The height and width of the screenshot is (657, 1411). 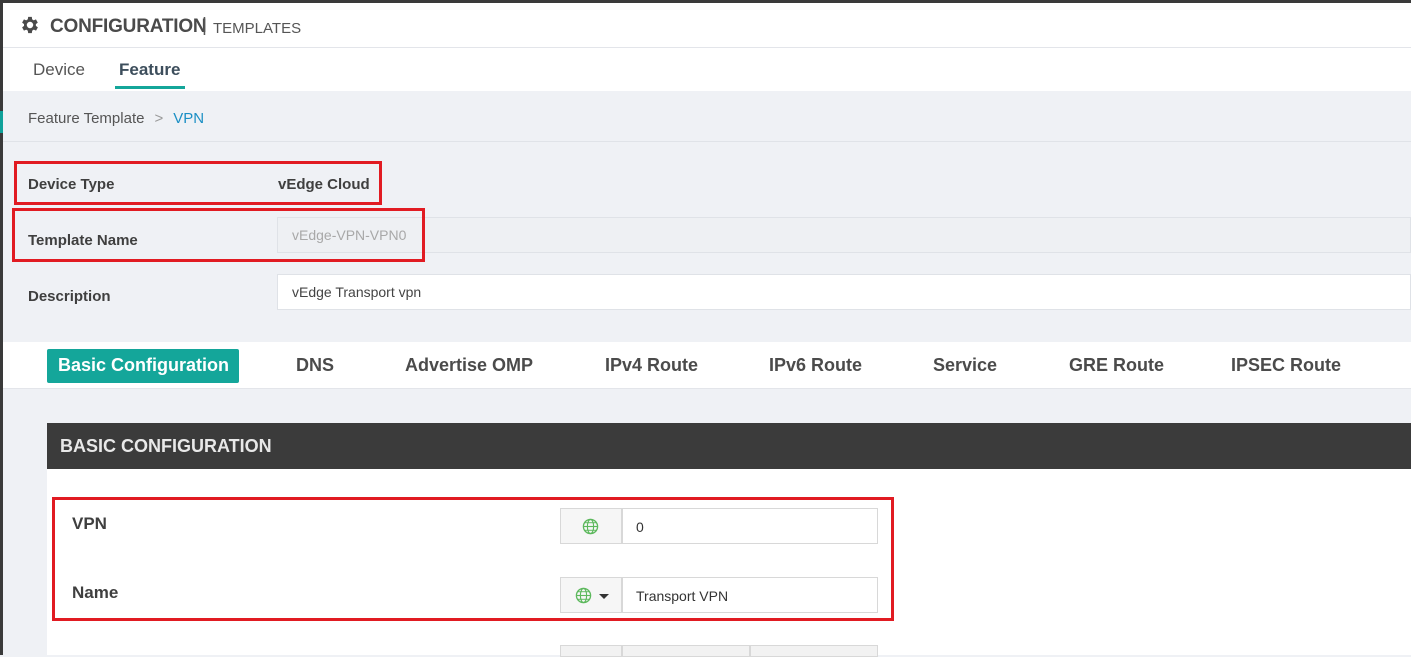 What do you see at coordinates (128, 26) in the screenshot?
I see `page-title: CONFIGURATION` at bounding box center [128, 26].